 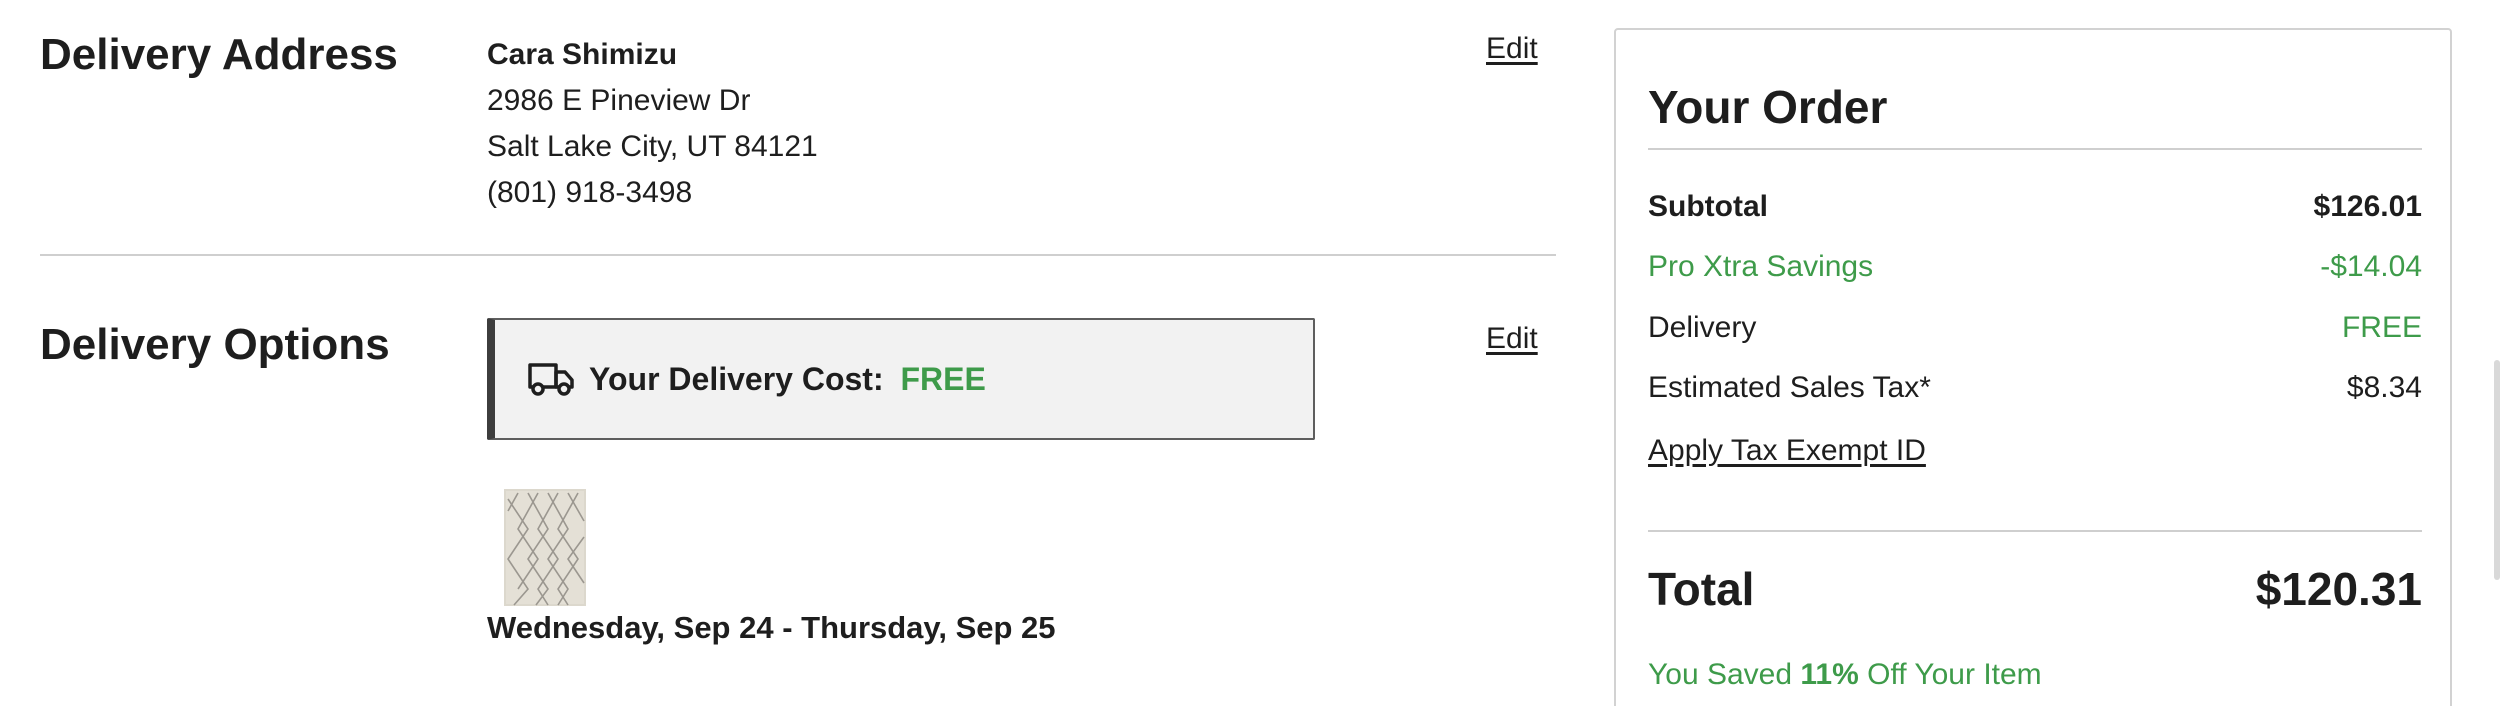 I want to click on sales-tax-label: Estimated Sales Tax*, so click(x=1789, y=387).